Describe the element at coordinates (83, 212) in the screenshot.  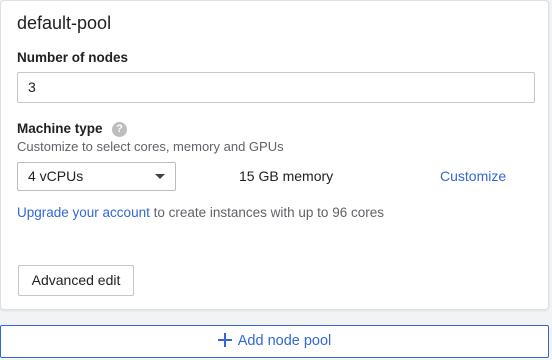
I see `upgrade-account-link: Upgrade your account` at that location.